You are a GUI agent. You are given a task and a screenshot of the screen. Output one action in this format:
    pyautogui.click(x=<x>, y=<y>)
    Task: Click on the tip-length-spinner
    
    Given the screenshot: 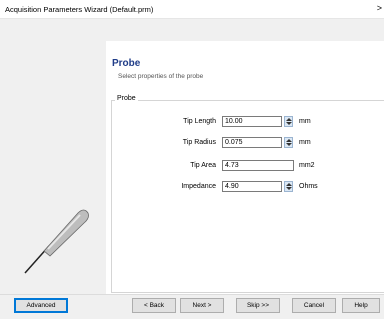 What is the action you would take?
    pyautogui.click(x=288, y=121)
    